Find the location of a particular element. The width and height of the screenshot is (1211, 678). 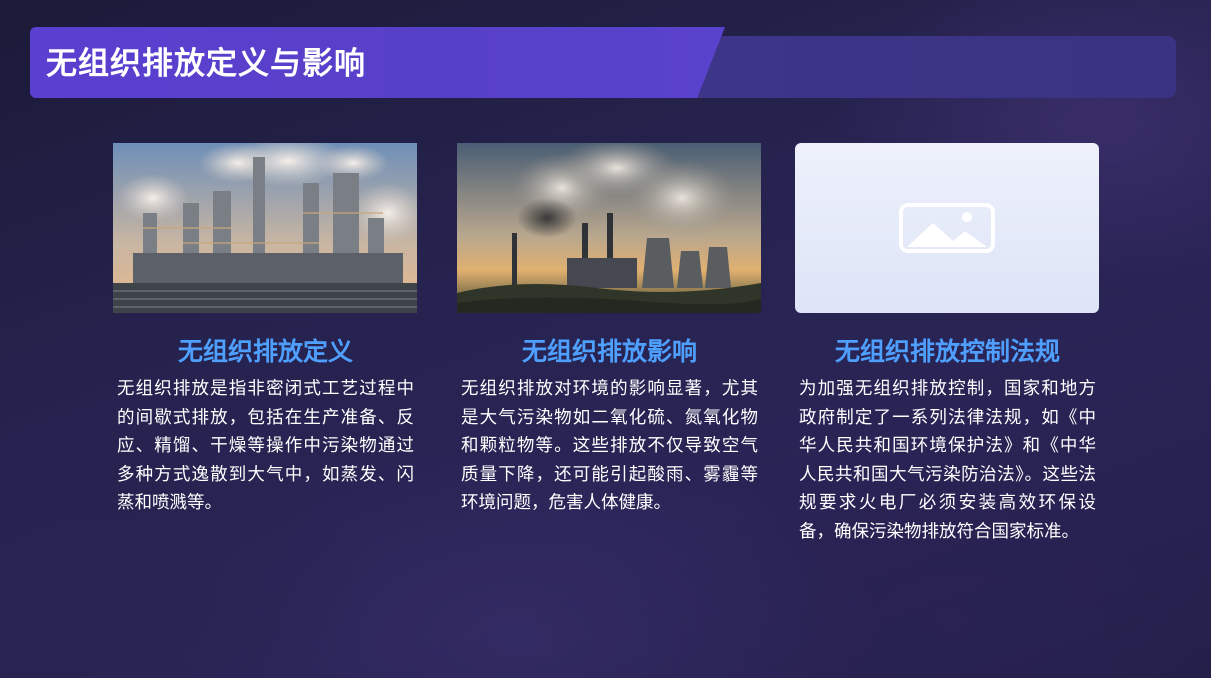

image-placeholder-icon is located at coordinates (947, 228).